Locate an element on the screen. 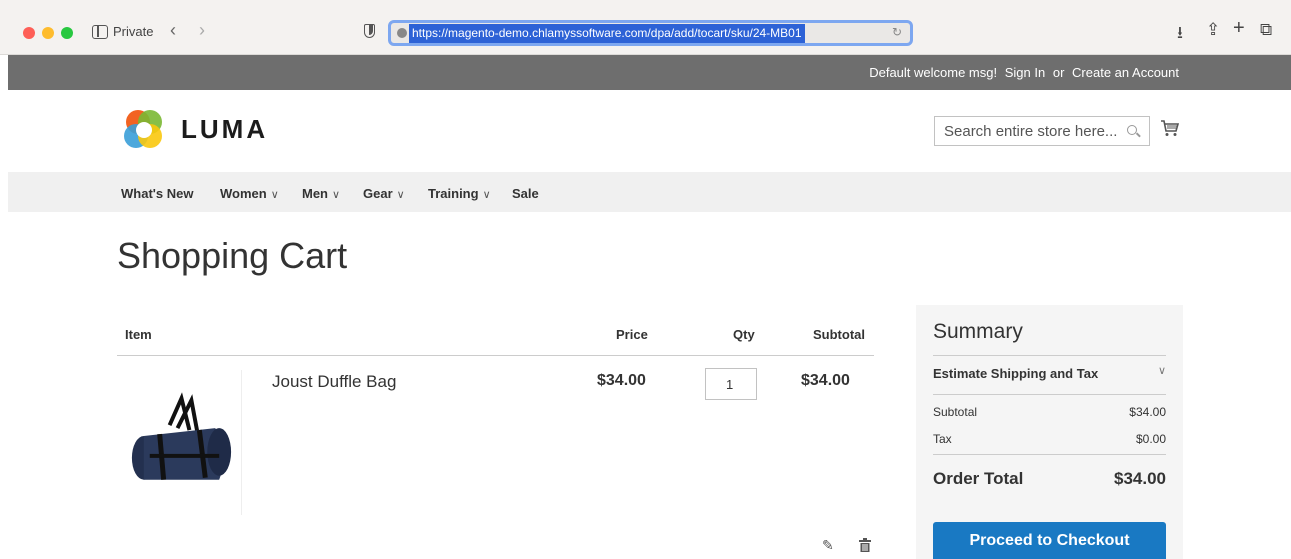 This screenshot has height=559, width=1291. cart-icon is located at coordinates (1170, 128).